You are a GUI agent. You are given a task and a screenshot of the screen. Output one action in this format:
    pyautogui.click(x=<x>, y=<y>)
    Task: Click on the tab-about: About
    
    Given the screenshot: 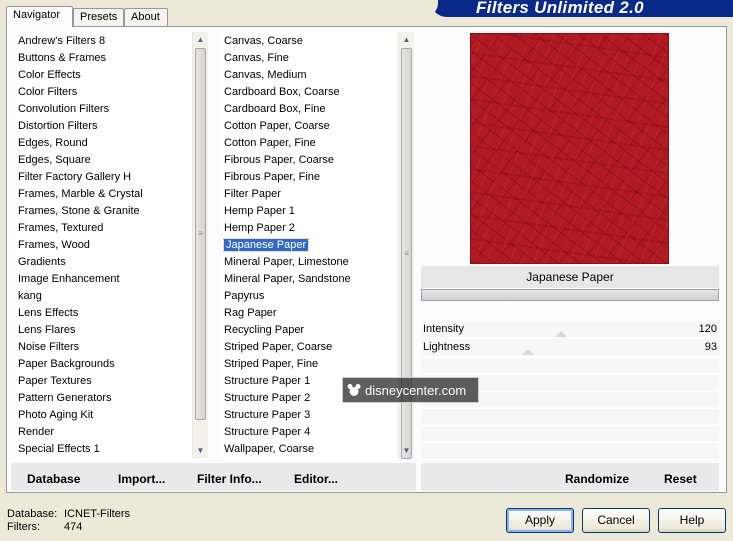 What is the action you would take?
    pyautogui.click(x=146, y=17)
    